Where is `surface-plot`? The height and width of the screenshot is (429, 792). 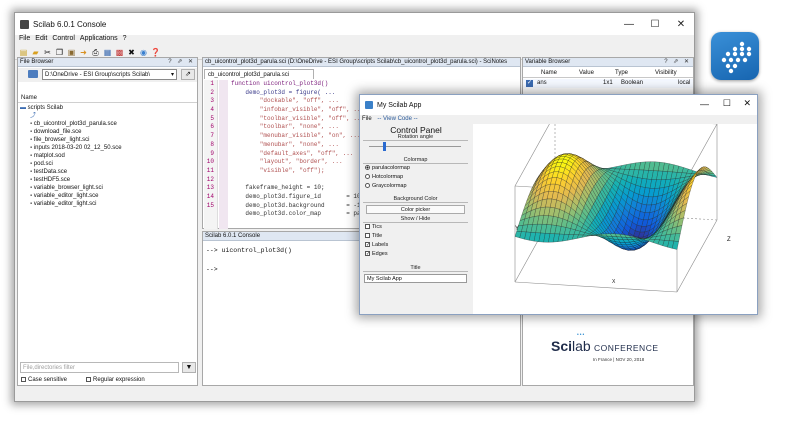 surface-plot is located at coordinates (616, 203).